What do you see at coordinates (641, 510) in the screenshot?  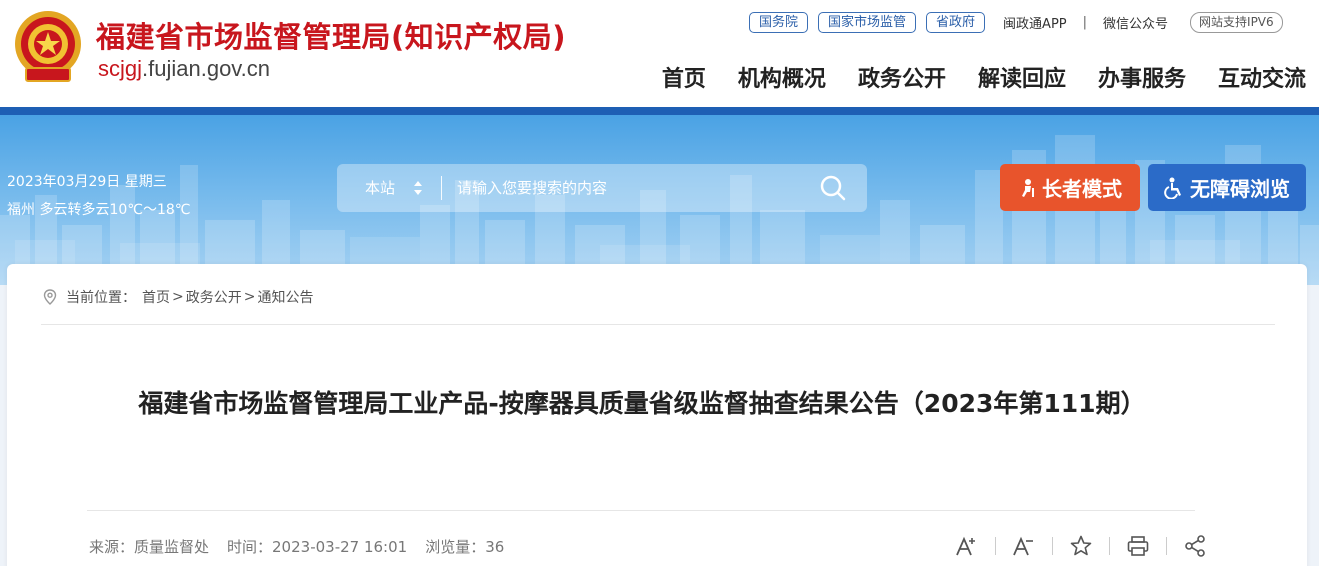 I see `meta-divider` at bounding box center [641, 510].